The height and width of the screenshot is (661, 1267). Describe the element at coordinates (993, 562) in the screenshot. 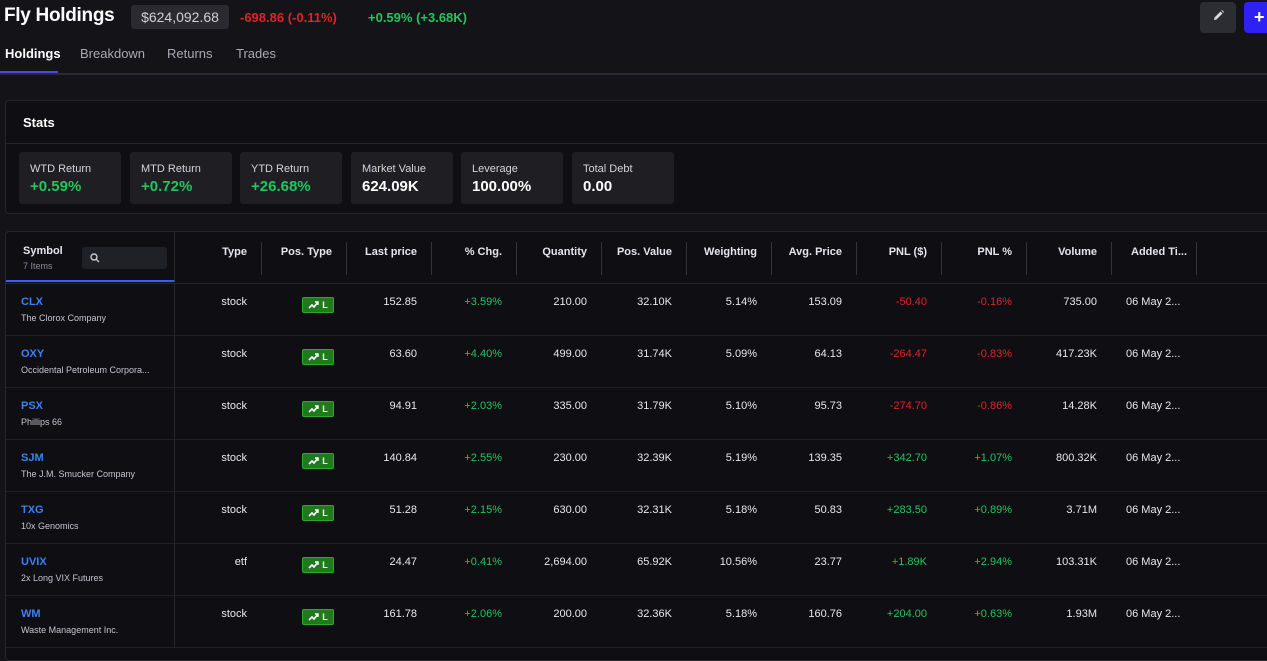

I see `cell-pnl-pct: +2.94%` at that location.